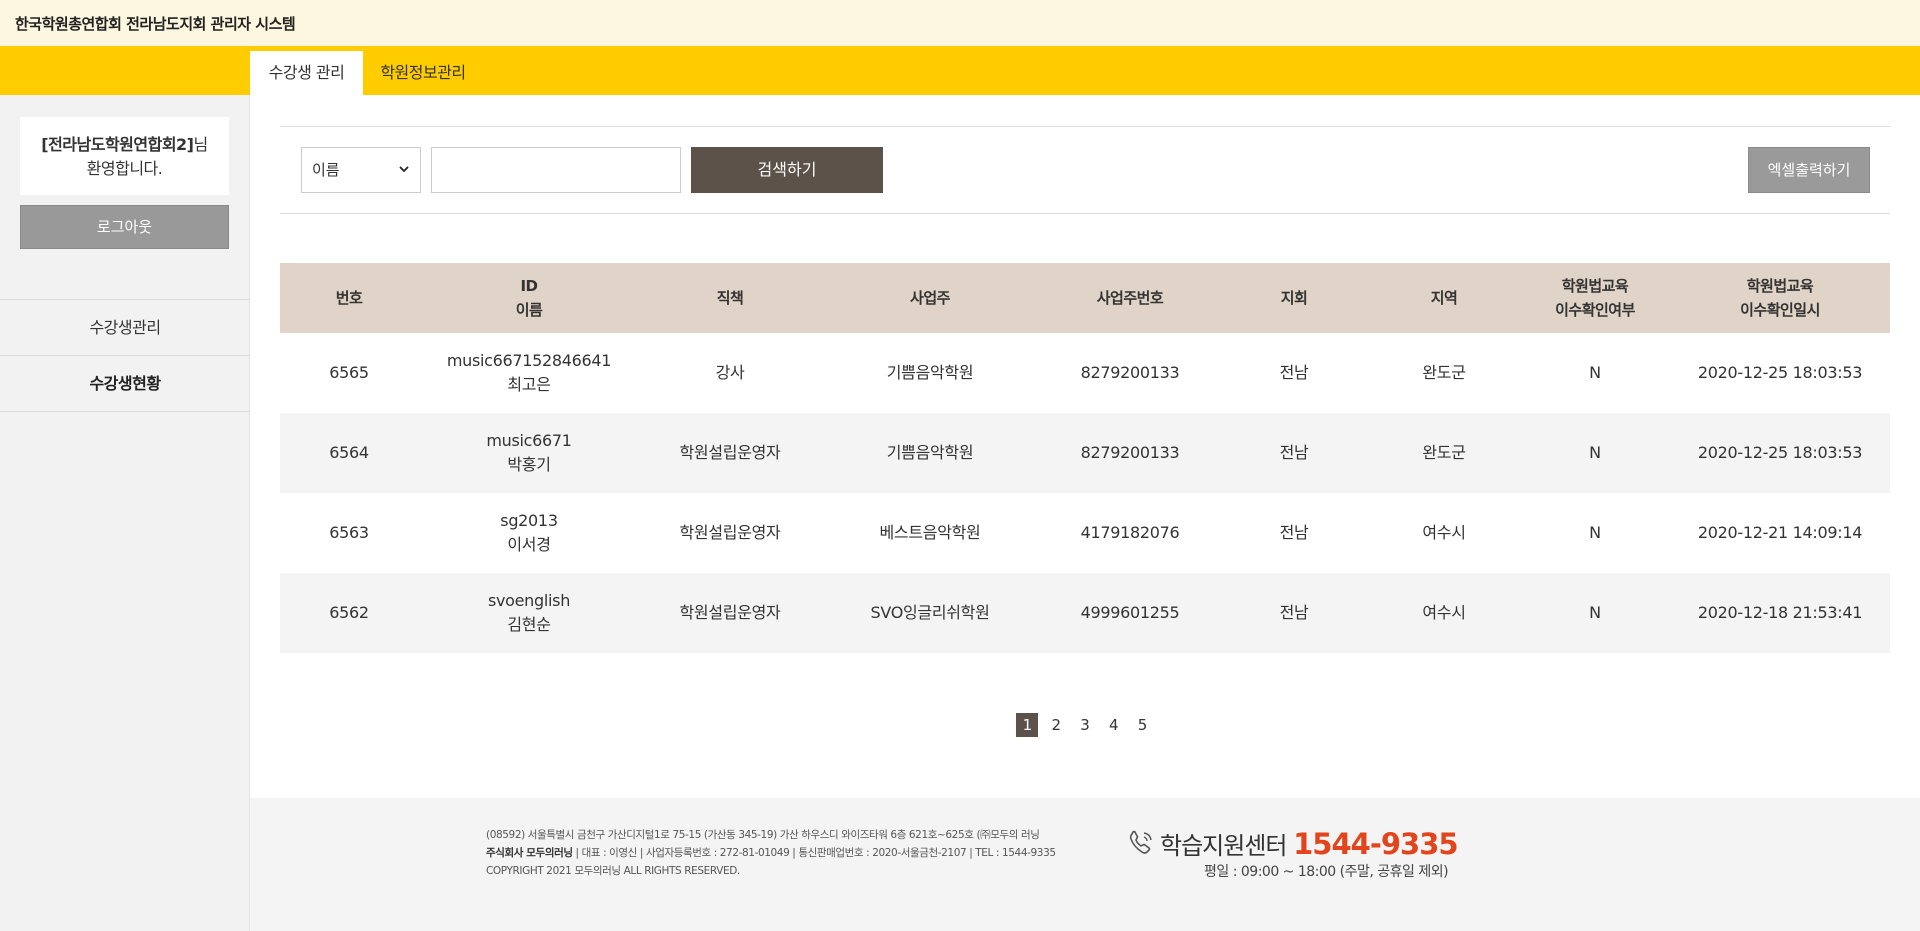 The image size is (1920, 931). What do you see at coordinates (1027, 725) in the screenshot?
I see `page-1: 1` at bounding box center [1027, 725].